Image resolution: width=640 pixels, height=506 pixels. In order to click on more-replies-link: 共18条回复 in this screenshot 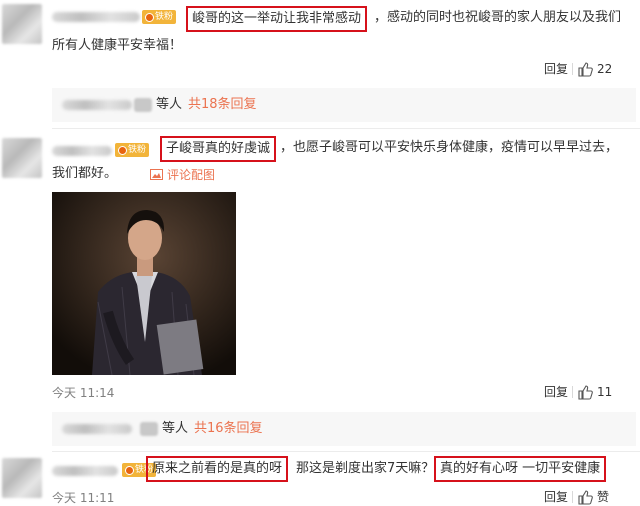, I will do `click(222, 105)`.